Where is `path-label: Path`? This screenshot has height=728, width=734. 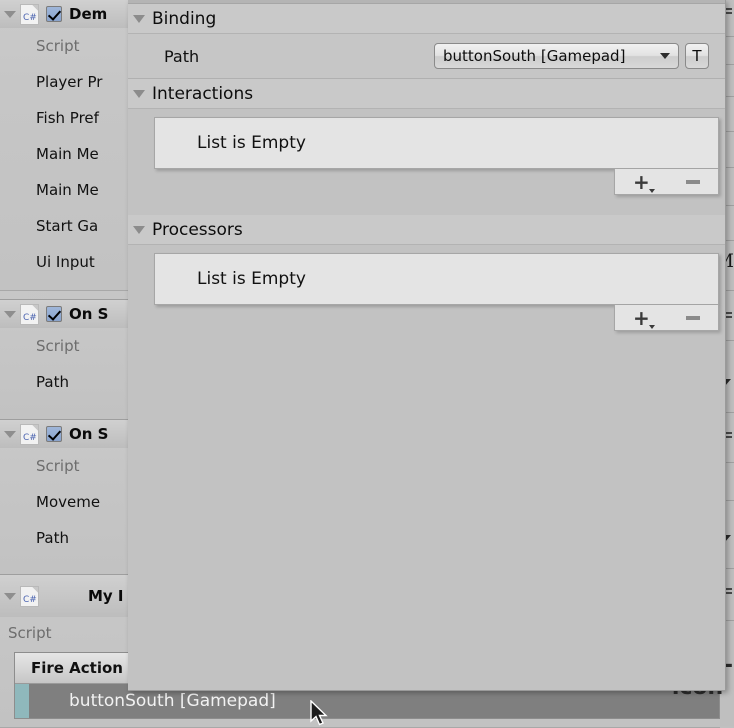 path-label: Path is located at coordinates (182, 56).